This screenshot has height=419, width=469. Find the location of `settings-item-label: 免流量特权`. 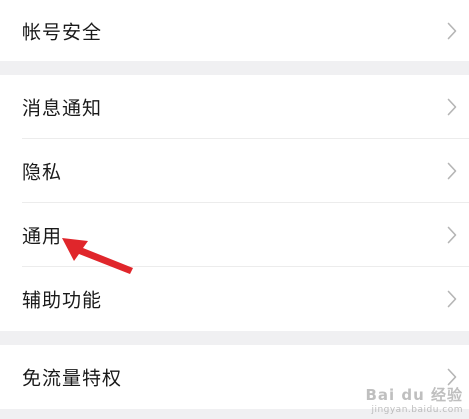

settings-item-label: 免流量特权 is located at coordinates (72, 378).